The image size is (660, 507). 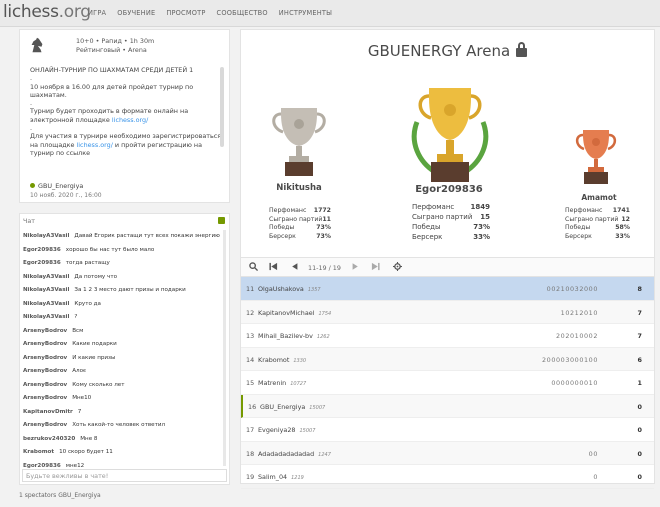 I want to click on description-line: ОНЛАЙН-ТУРНИР ПО ШАХМАТАМ СРЕДИ ДЕТЕЙ 1, so click(x=112, y=70).